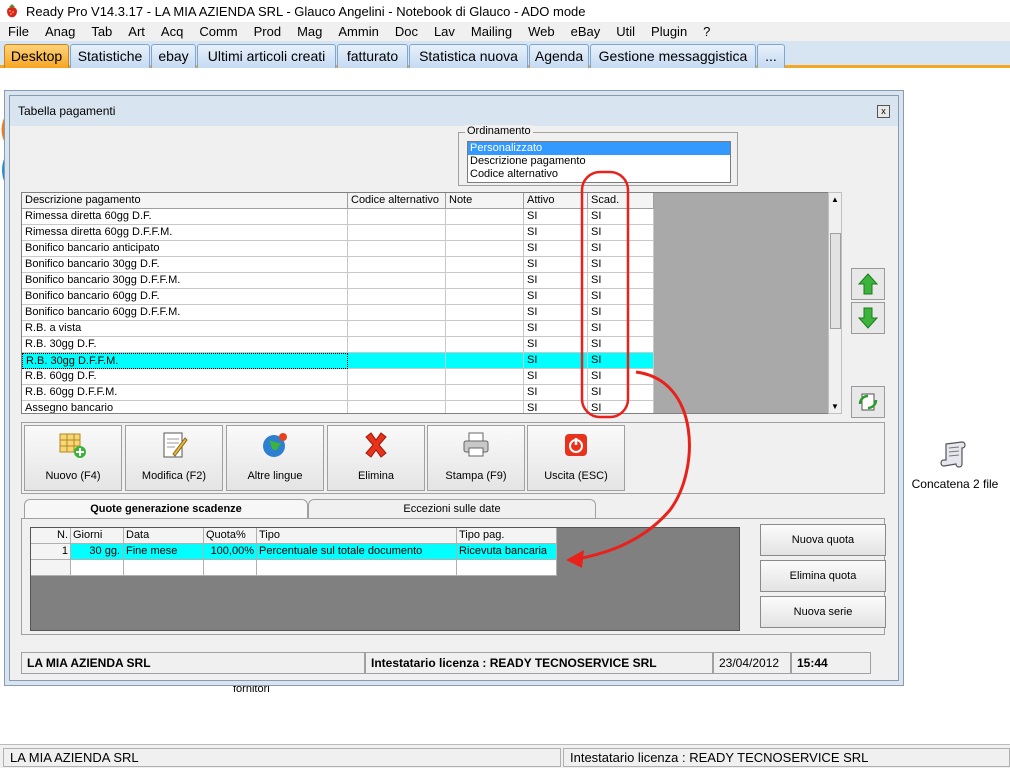 This screenshot has height=768, width=1010. I want to click on table-row: R.B. 30gg D.F. SI SI, so click(338, 345).